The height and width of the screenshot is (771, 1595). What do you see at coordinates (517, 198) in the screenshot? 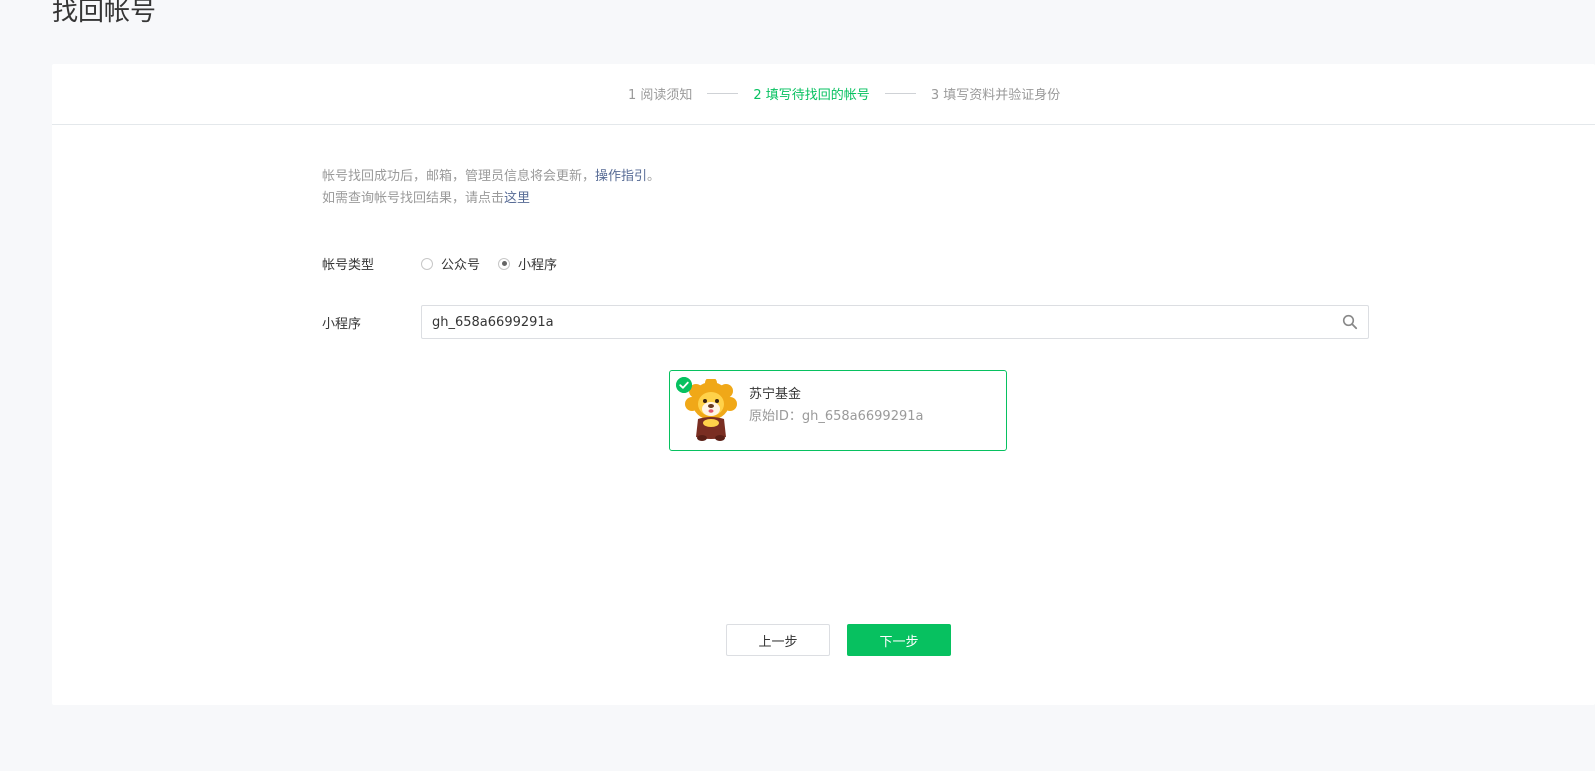
I see `query-result-link: 这里` at bounding box center [517, 198].